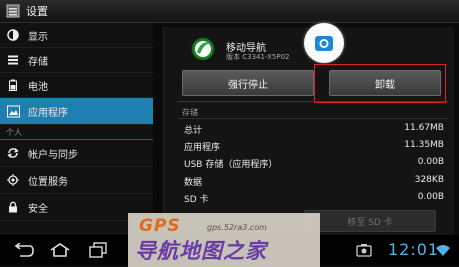  I want to click on sync-icon, so click(13, 153).